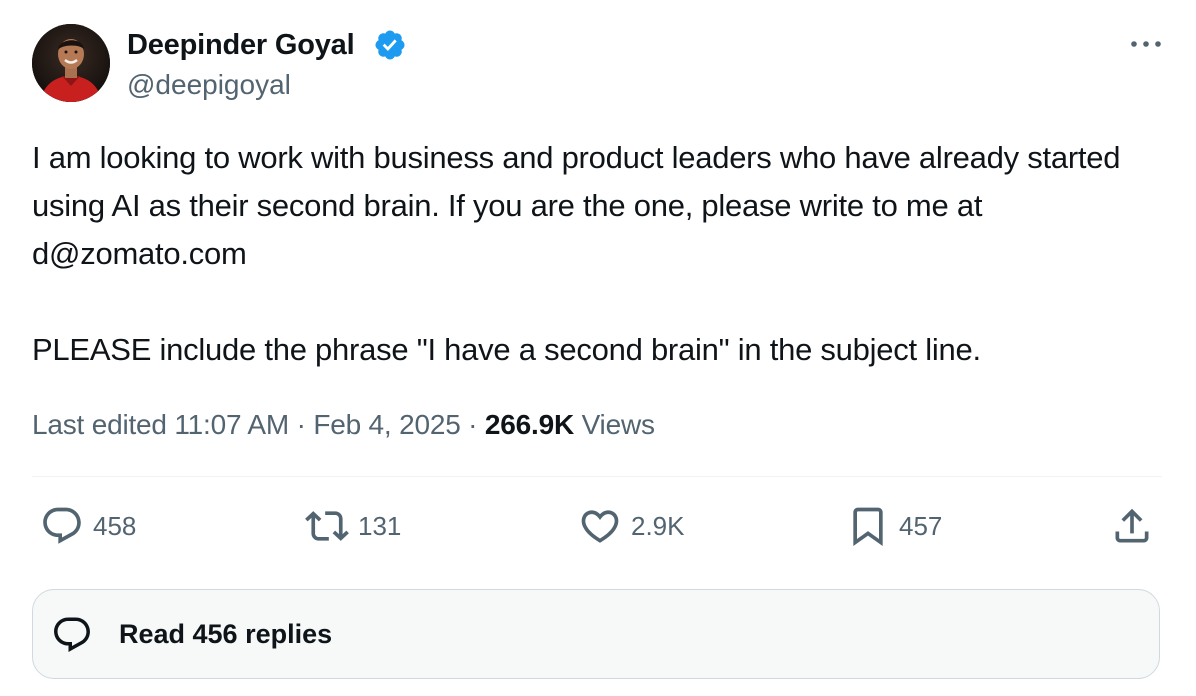  I want to click on more-dots-icon, so click(1146, 44).